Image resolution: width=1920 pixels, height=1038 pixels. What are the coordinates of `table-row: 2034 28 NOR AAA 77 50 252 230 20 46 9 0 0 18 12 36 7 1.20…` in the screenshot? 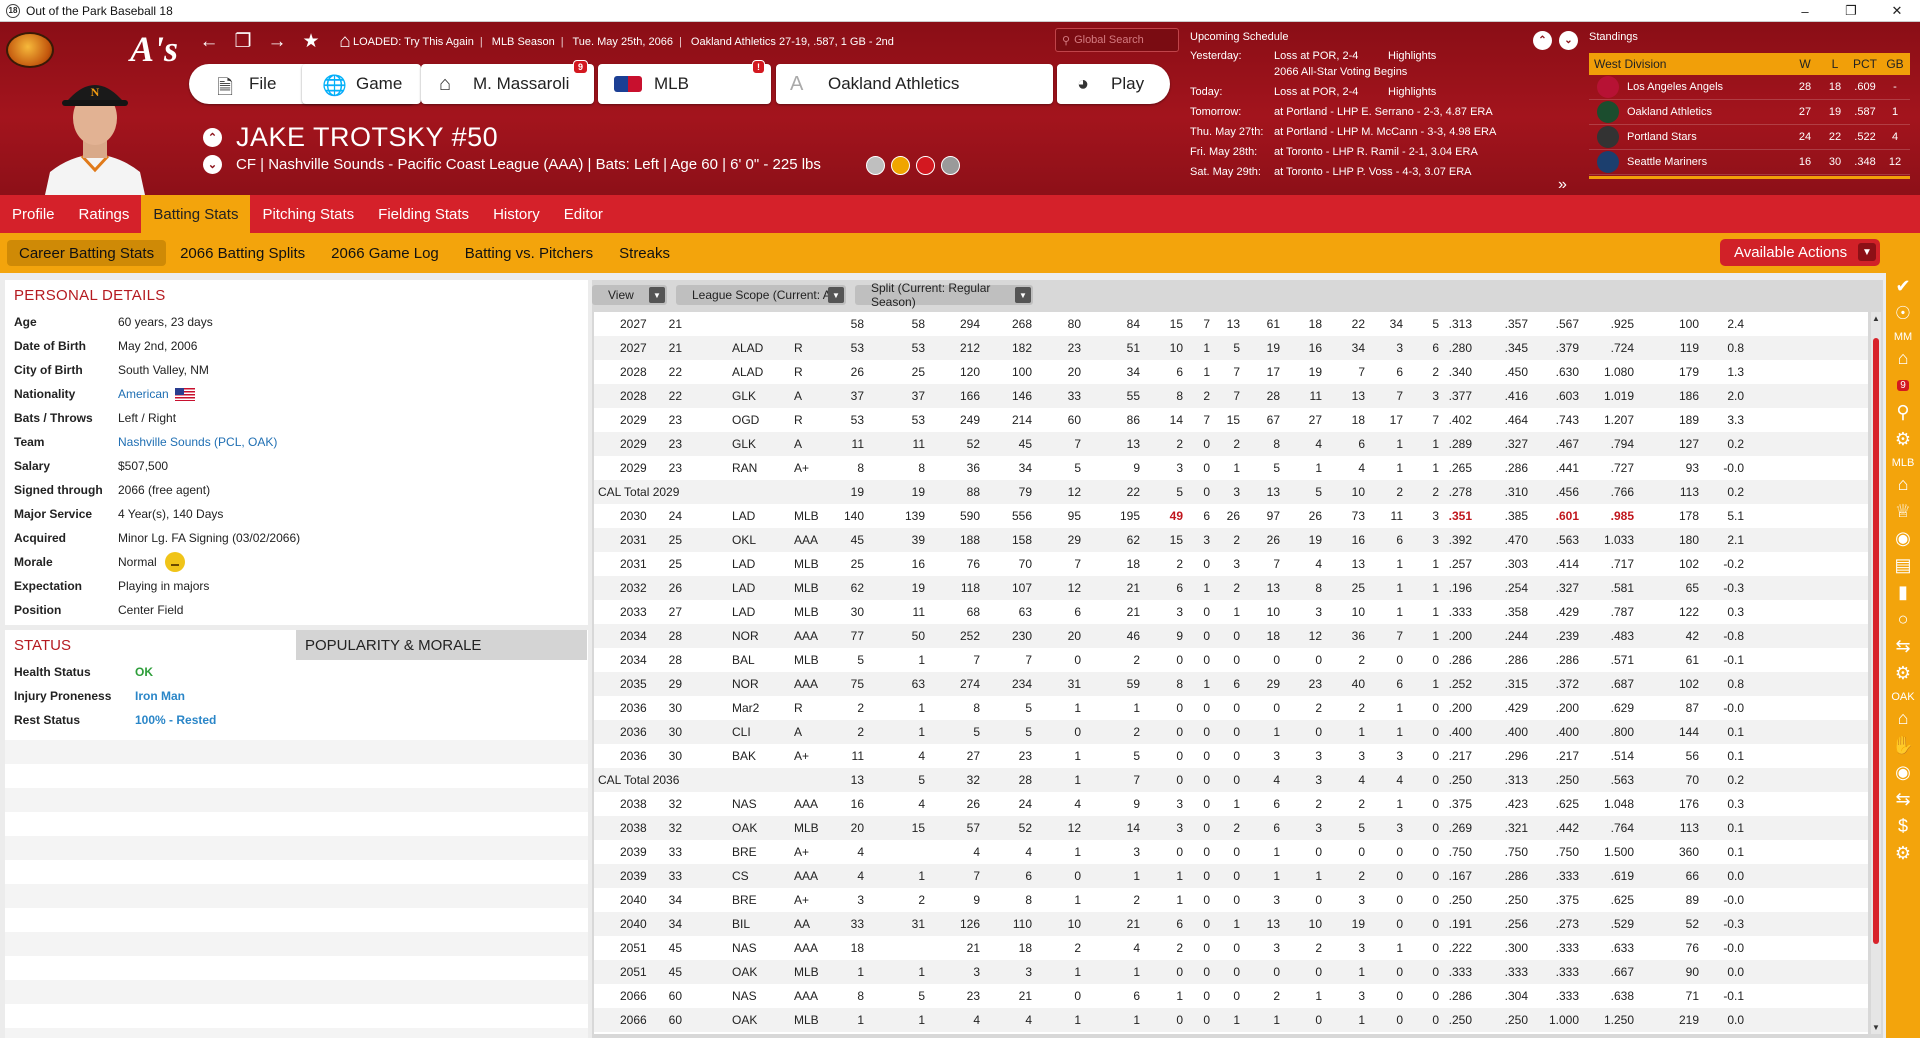 It's located at (1231, 636).